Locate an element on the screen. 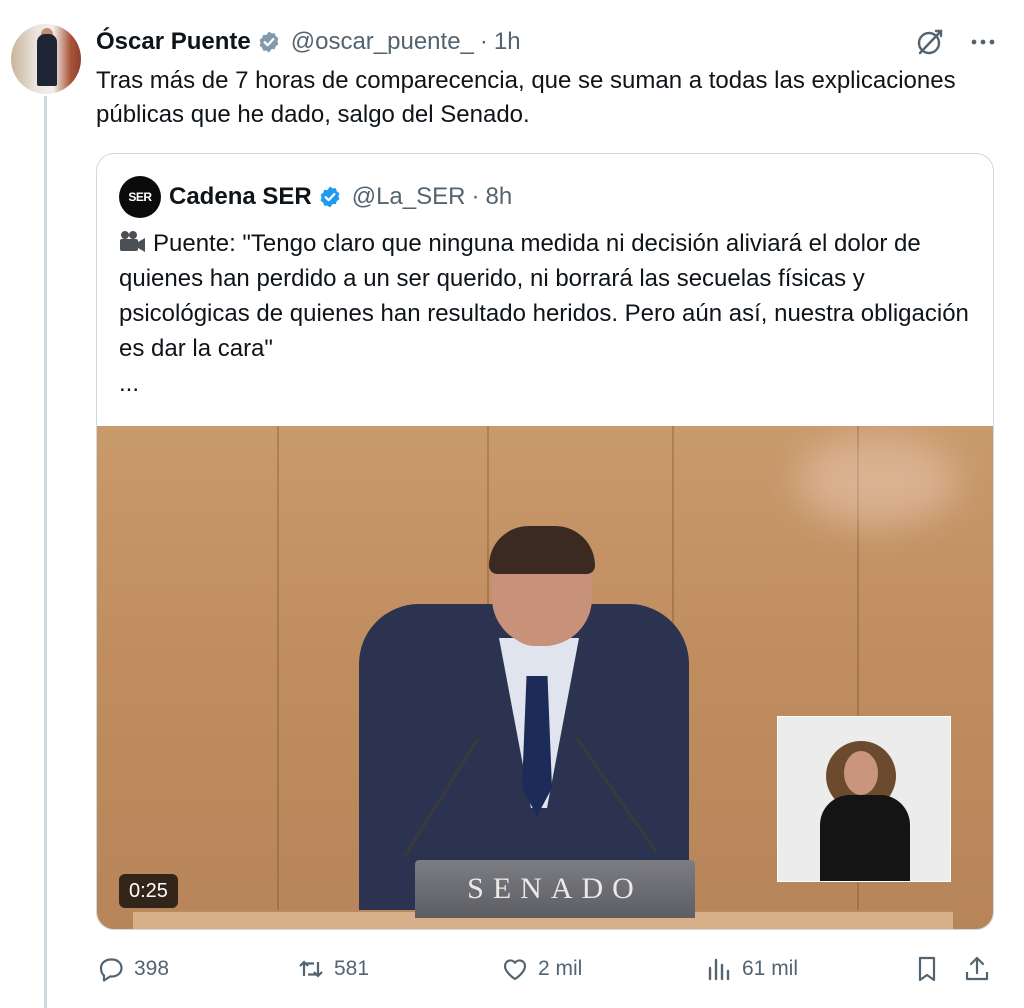 The width and height of the screenshot is (1024, 1008). reply-count: 398 is located at coordinates (152, 968).